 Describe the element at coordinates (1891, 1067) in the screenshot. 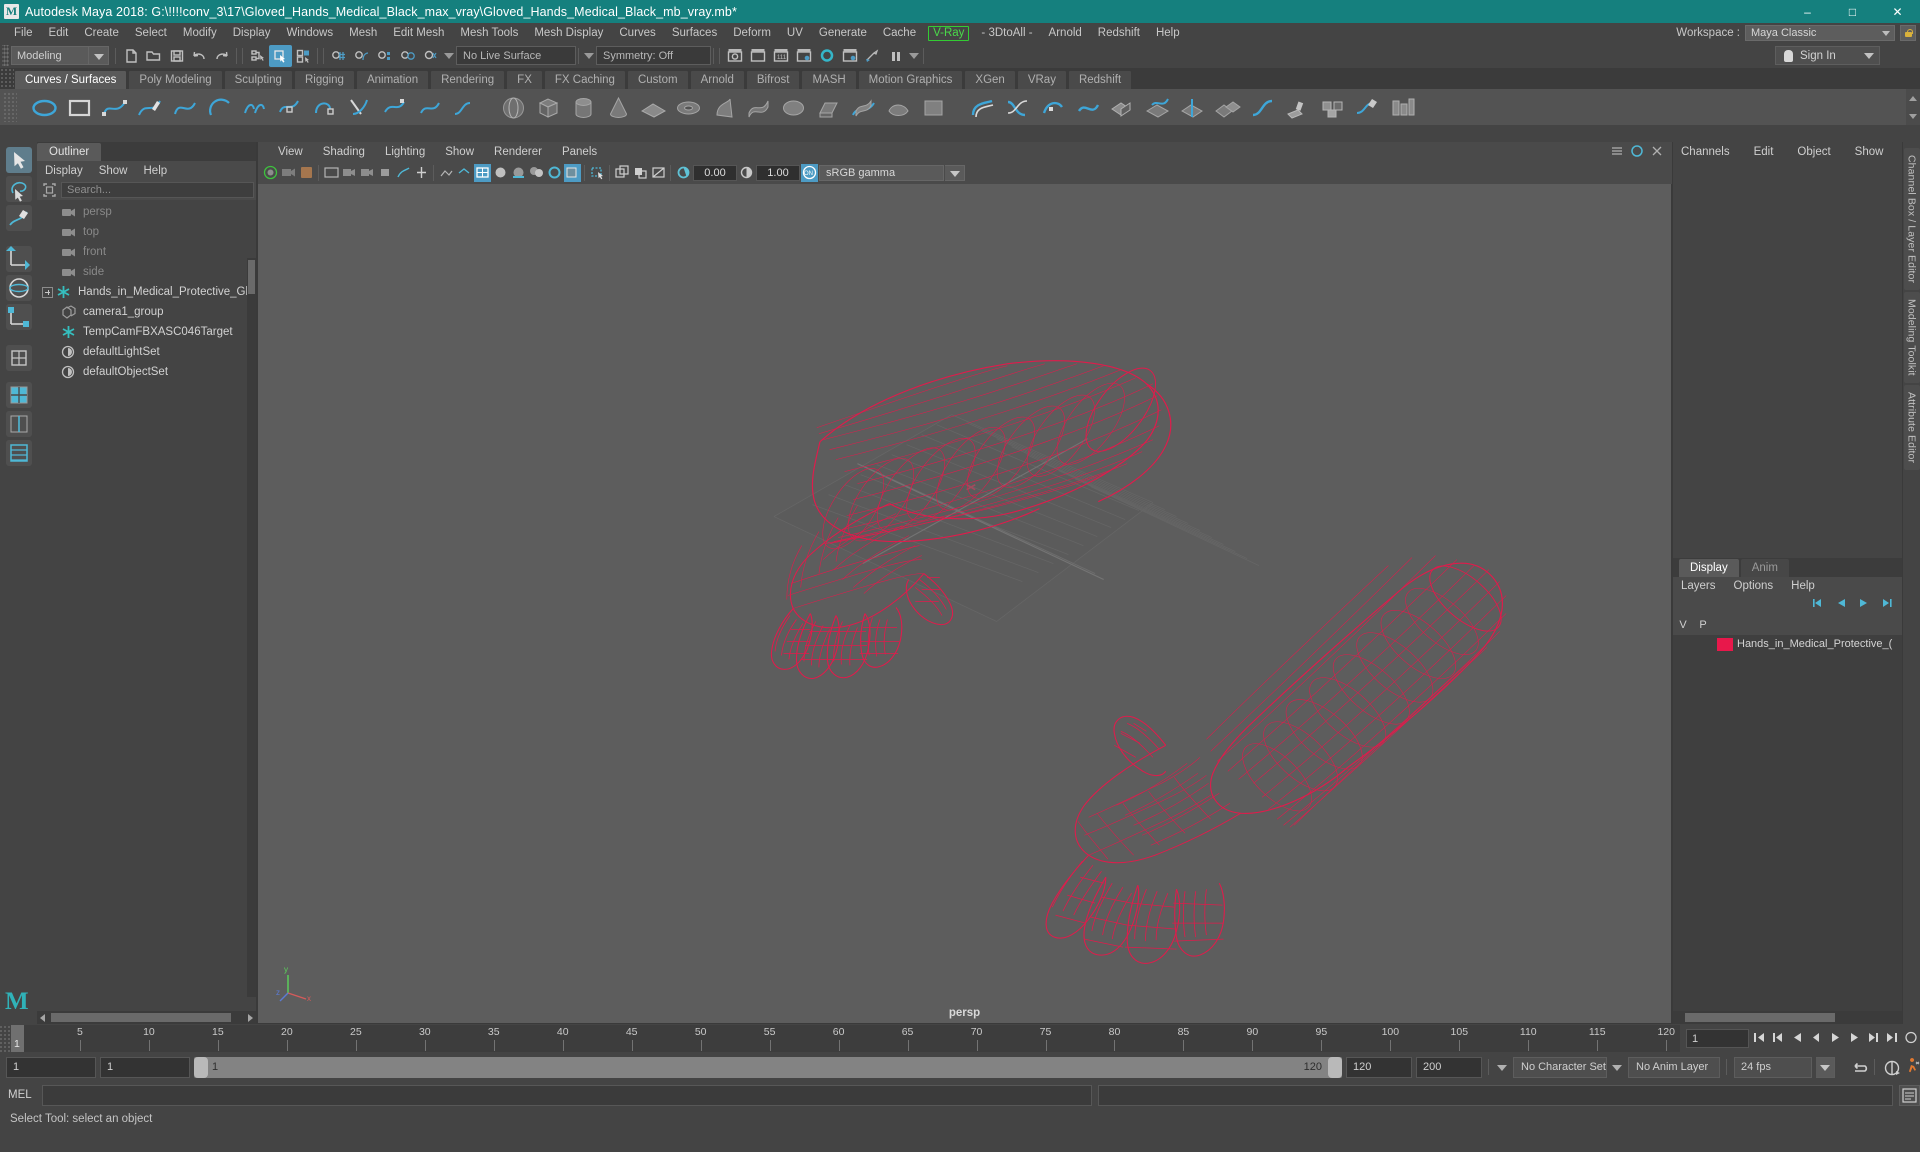

I see `auto-keyframe-icon` at that location.